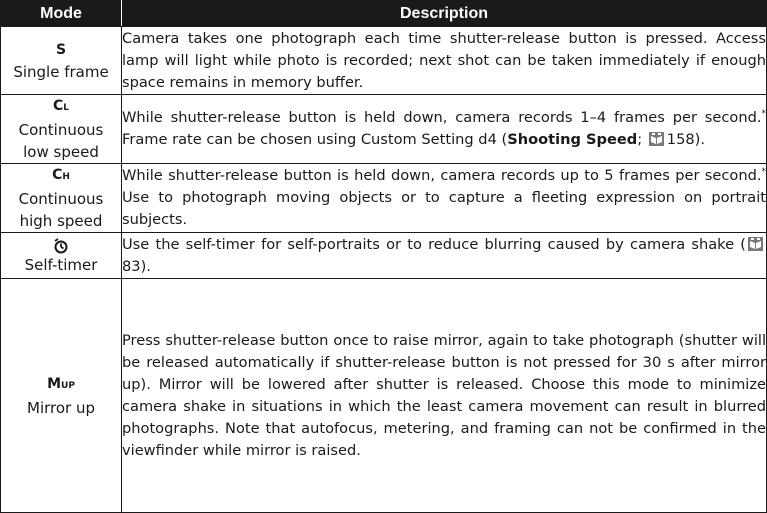  Describe the element at coordinates (444, 13) in the screenshot. I see `description-column-header: Description` at that location.